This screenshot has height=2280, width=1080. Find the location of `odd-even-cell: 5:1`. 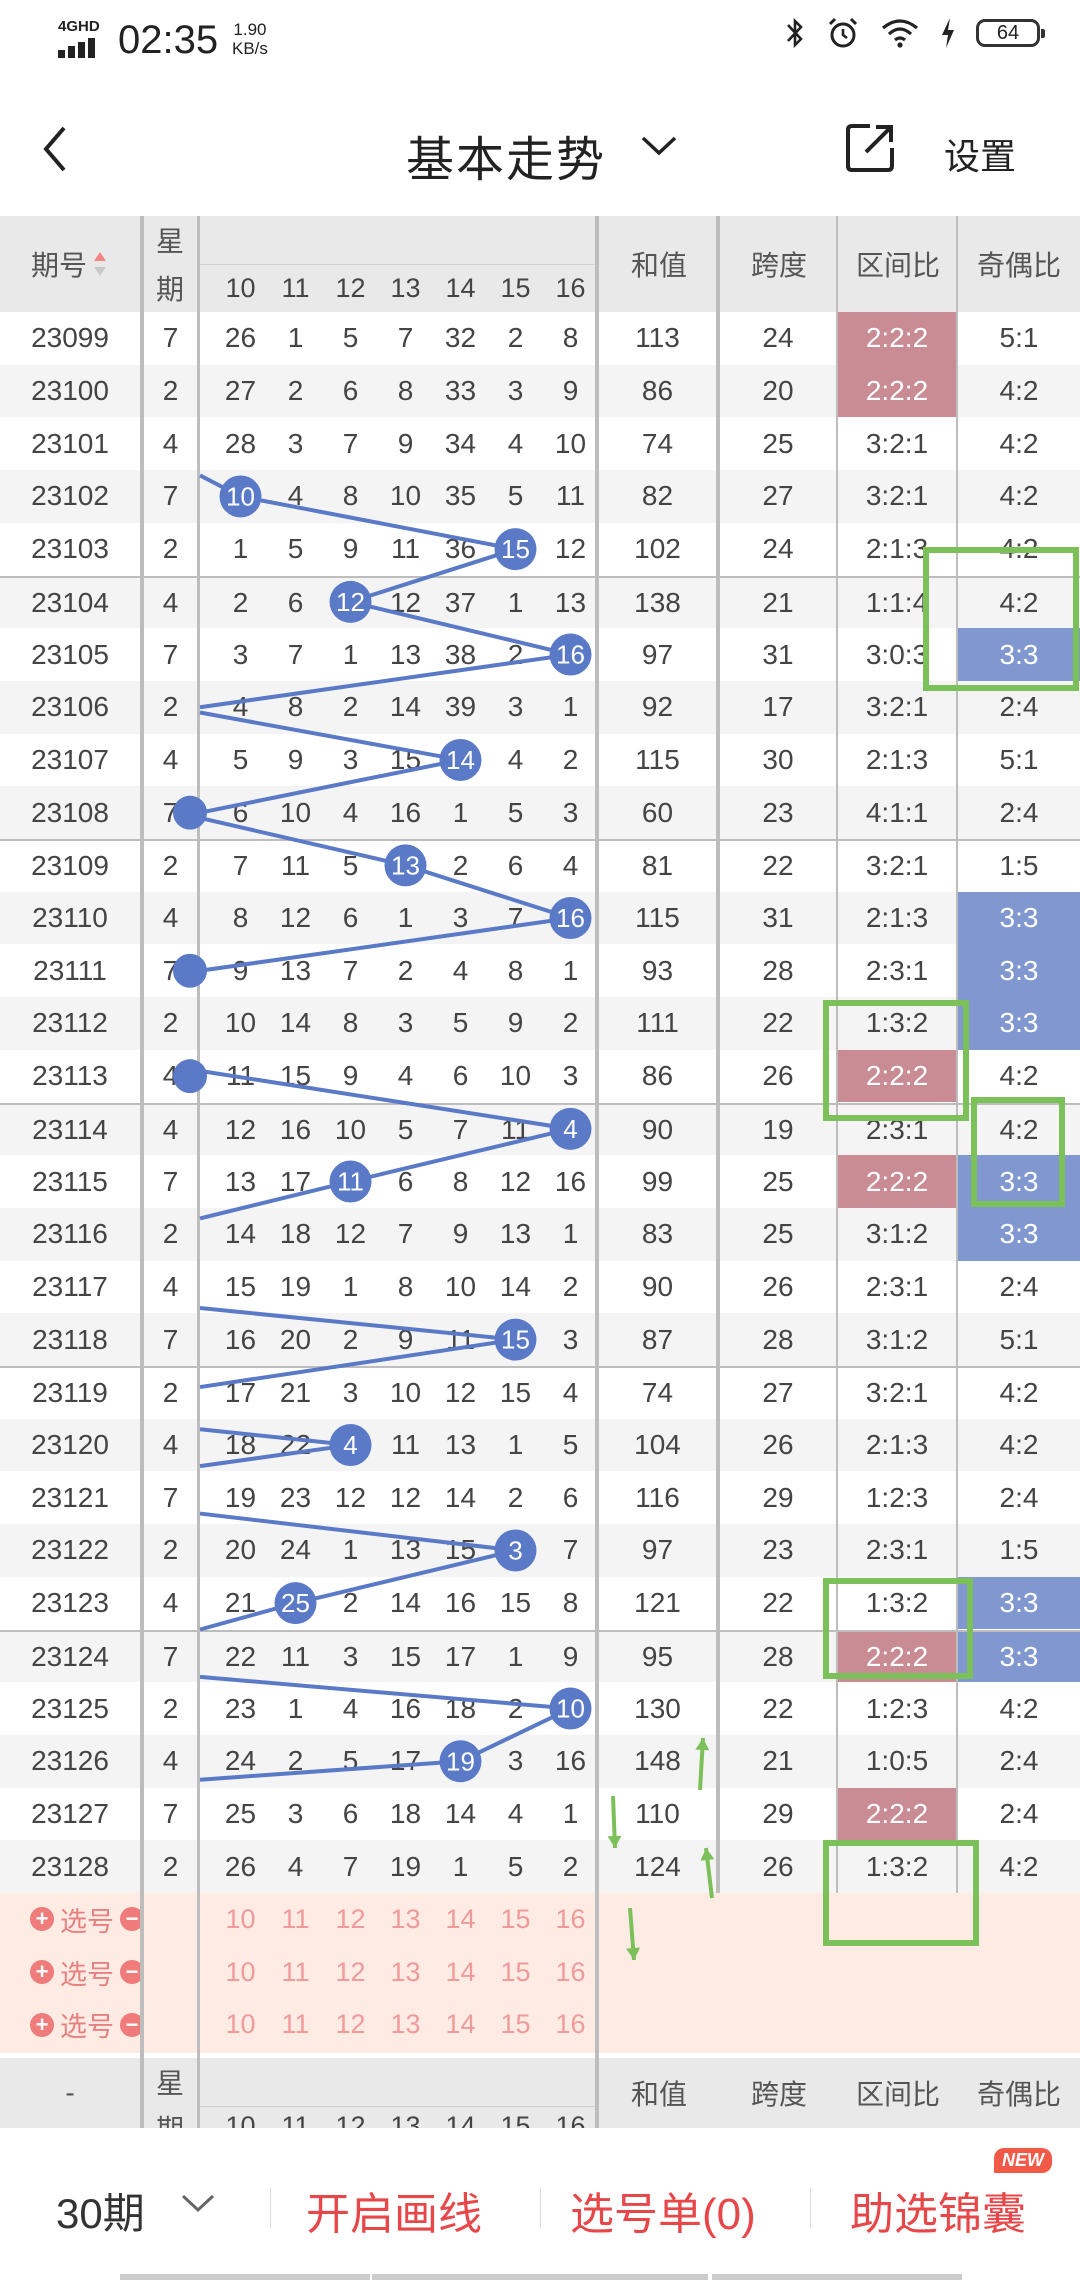

odd-even-cell: 5:1 is located at coordinates (1019, 1339).